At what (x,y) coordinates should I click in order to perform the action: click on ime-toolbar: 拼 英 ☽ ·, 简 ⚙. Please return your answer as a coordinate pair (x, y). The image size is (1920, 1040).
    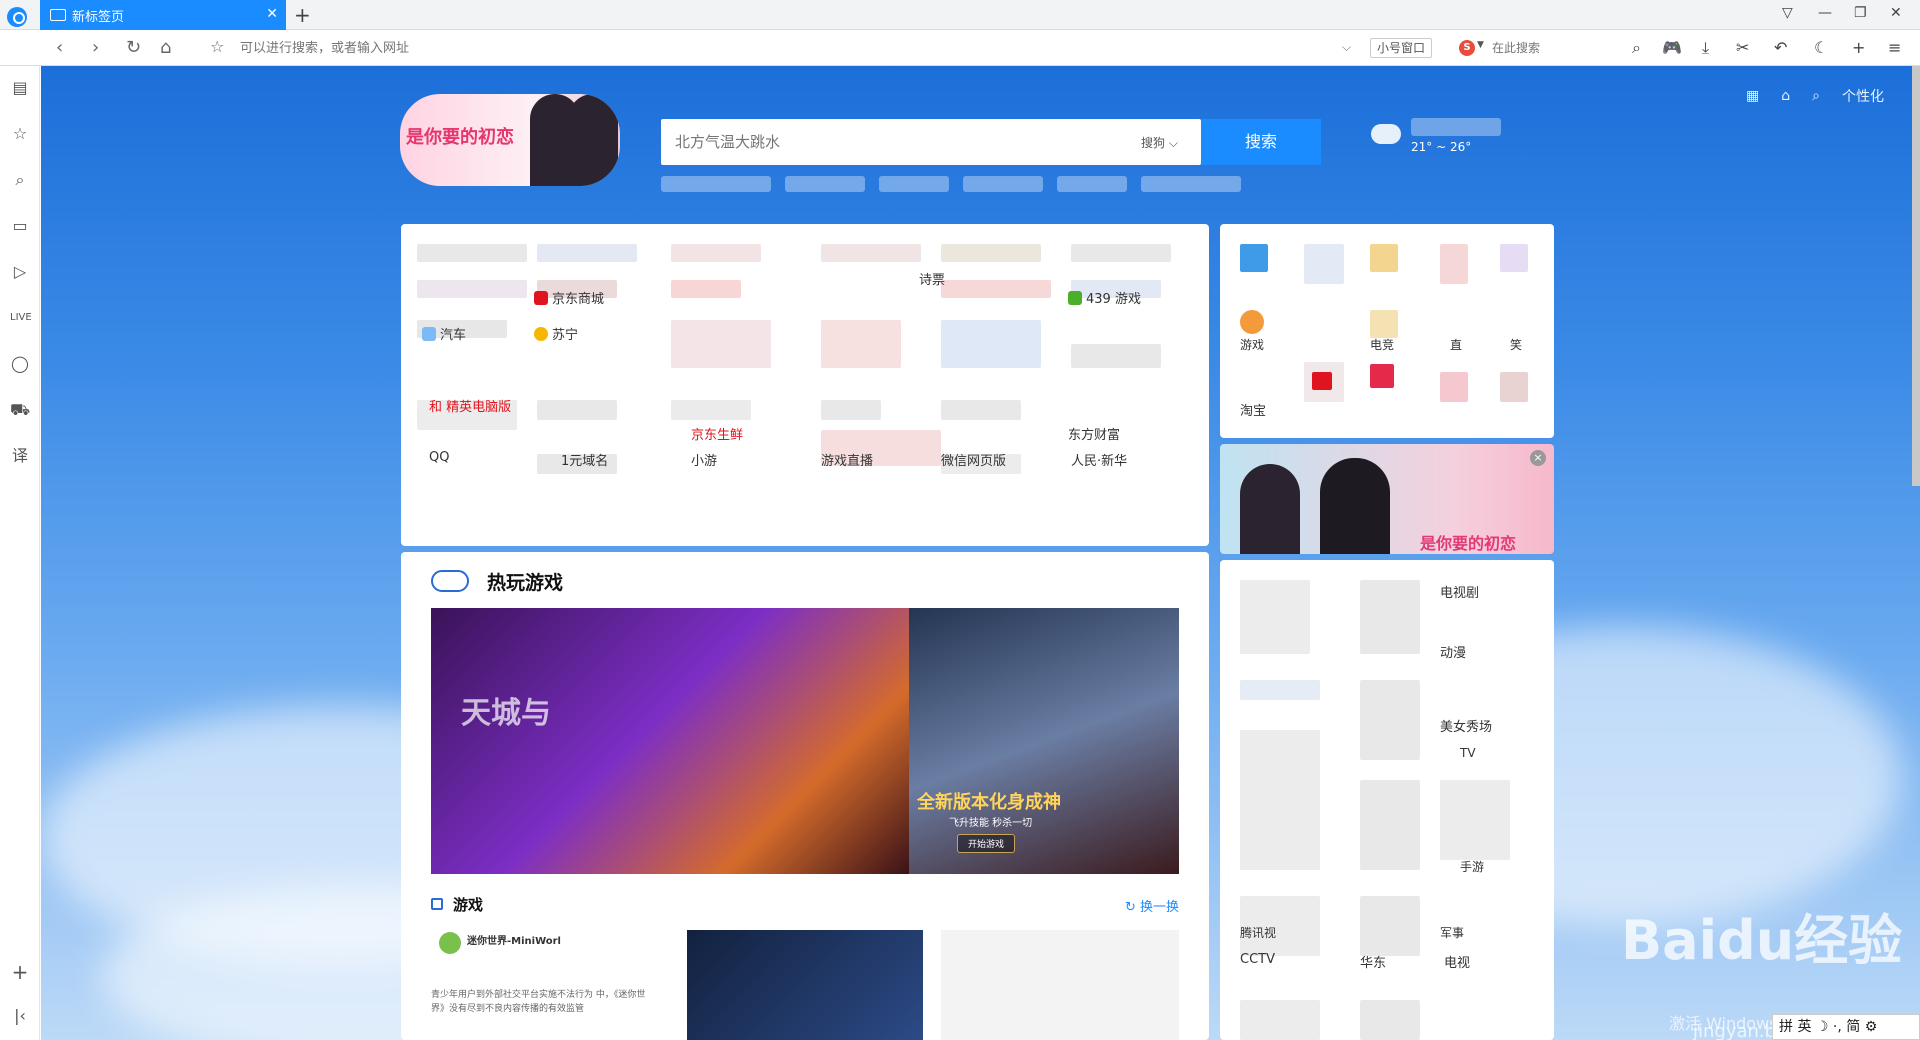
    Looking at the image, I should click on (1846, 1027).